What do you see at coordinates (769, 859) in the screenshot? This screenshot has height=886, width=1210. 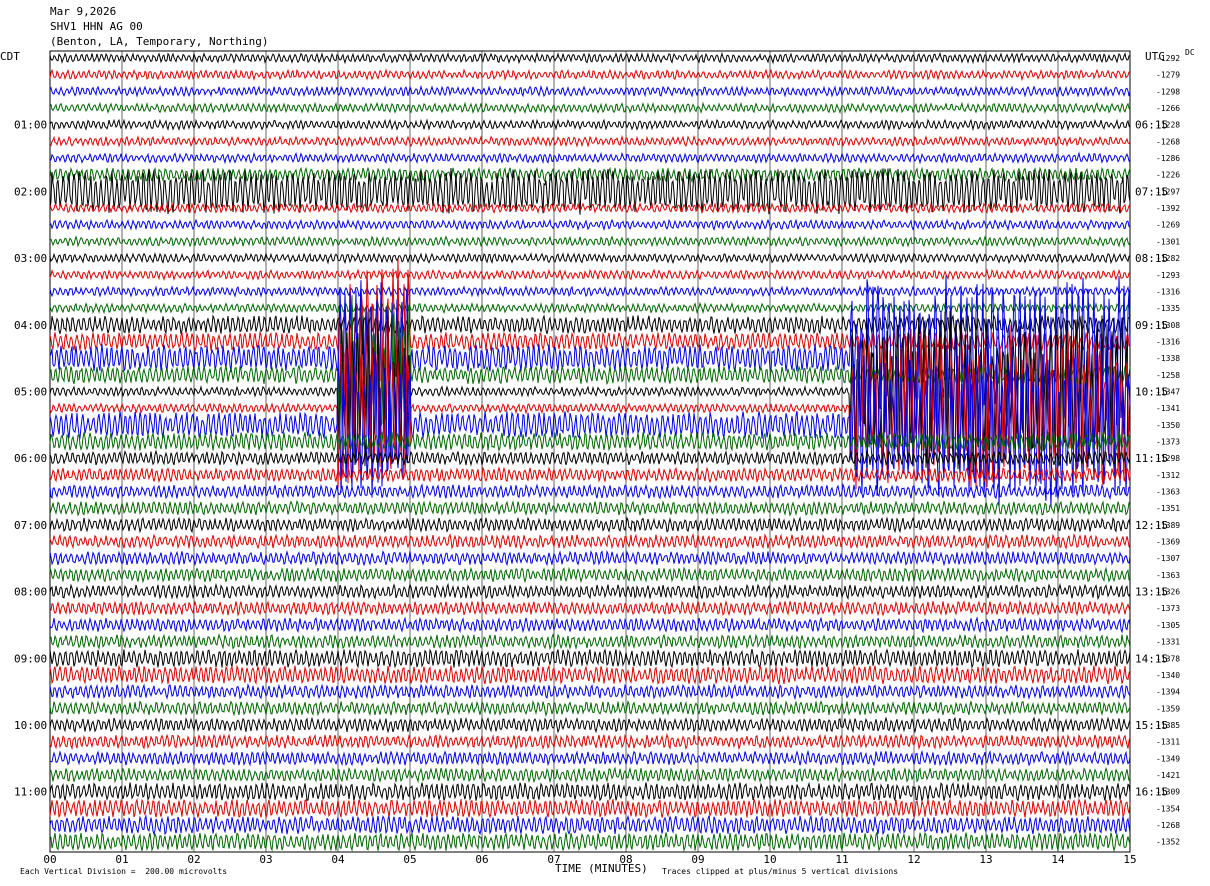 I see `x-tick-label: 10` at bounding box center [769, 859].